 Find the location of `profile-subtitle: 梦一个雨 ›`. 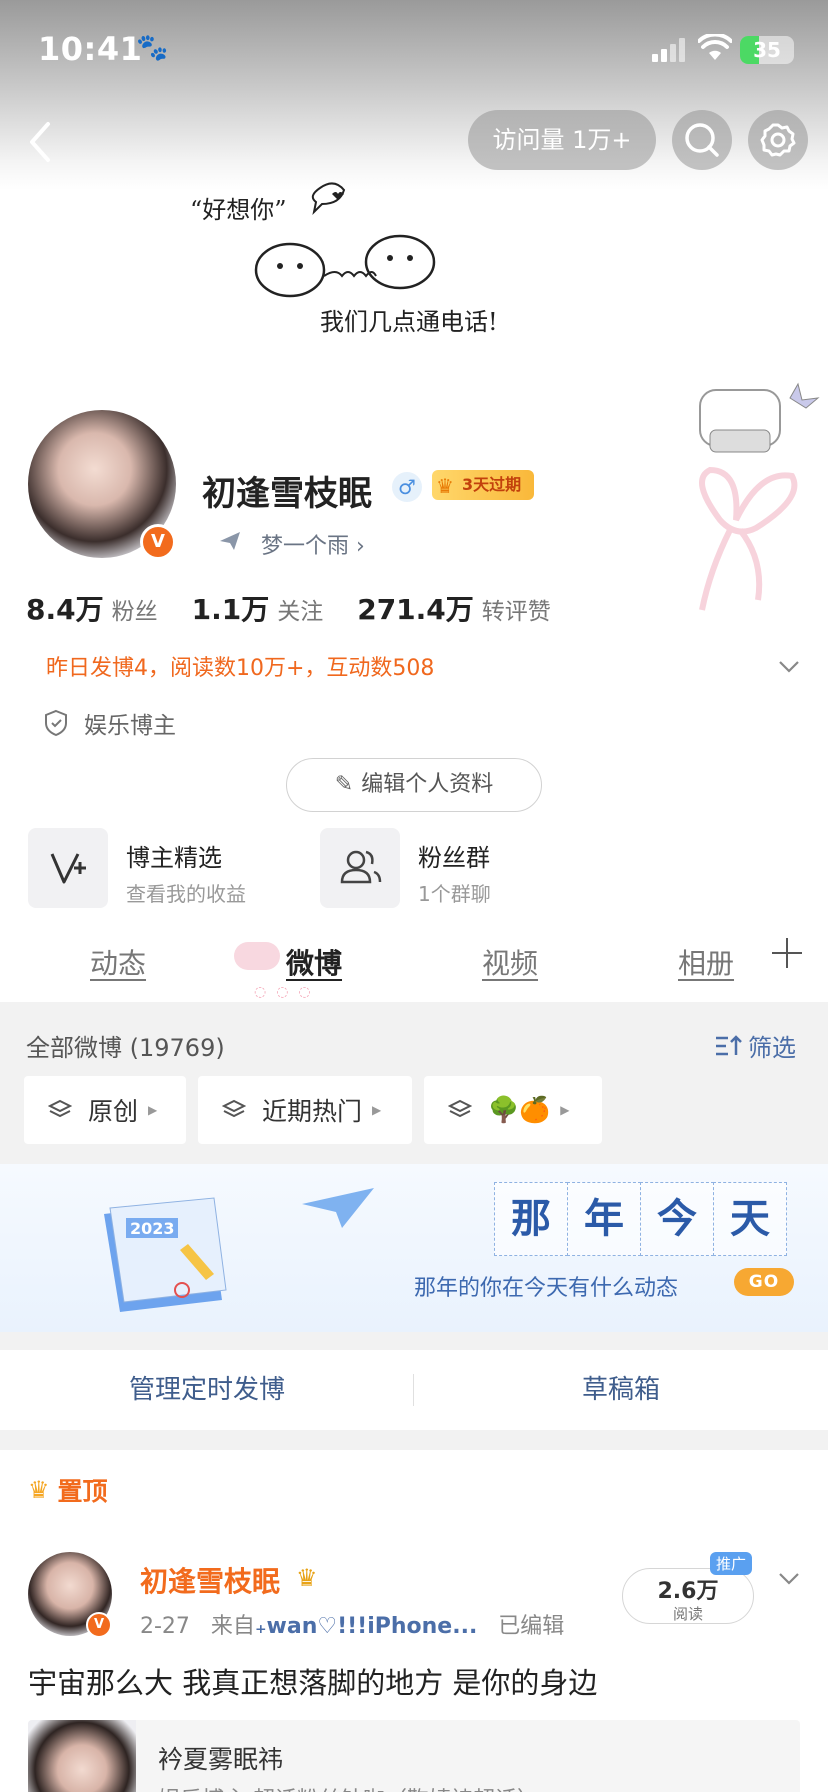

profile-subtitle: 梦一个雨 › is located at coordinates (313, 546).